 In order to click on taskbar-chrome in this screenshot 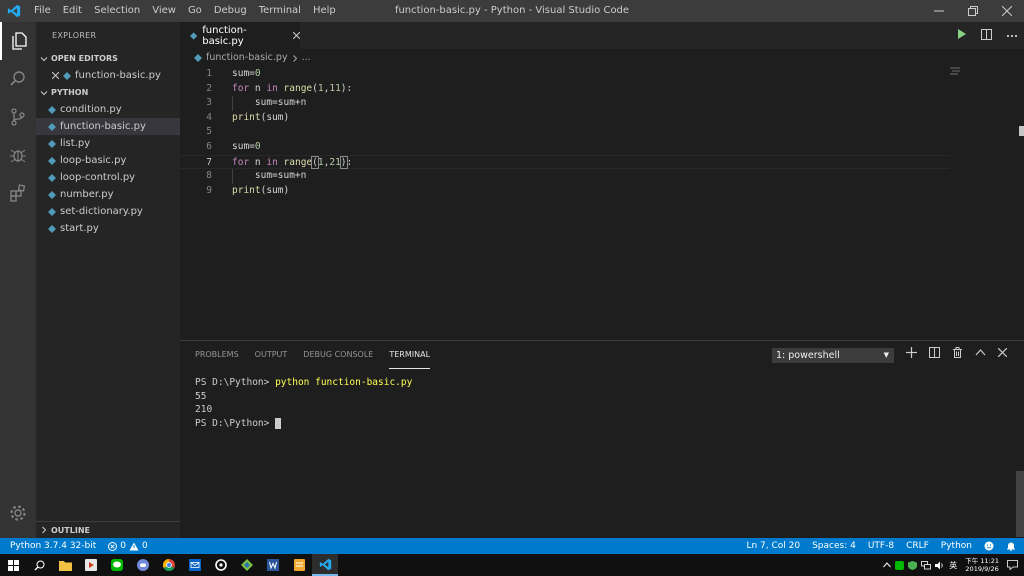, I will do `click(169, 565)`.